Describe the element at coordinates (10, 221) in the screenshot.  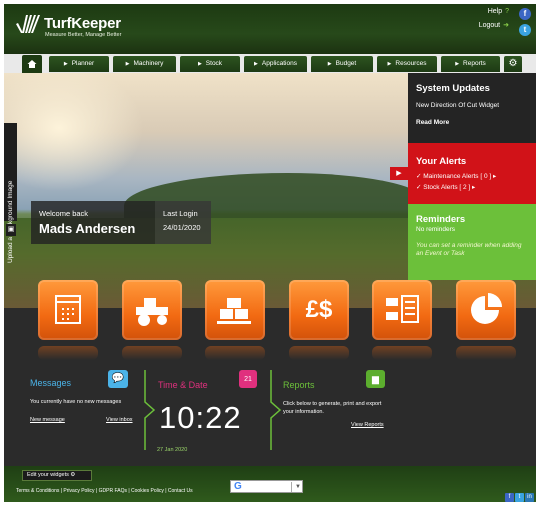
I see `upload-background-label: Upload a Background Image` at that location.